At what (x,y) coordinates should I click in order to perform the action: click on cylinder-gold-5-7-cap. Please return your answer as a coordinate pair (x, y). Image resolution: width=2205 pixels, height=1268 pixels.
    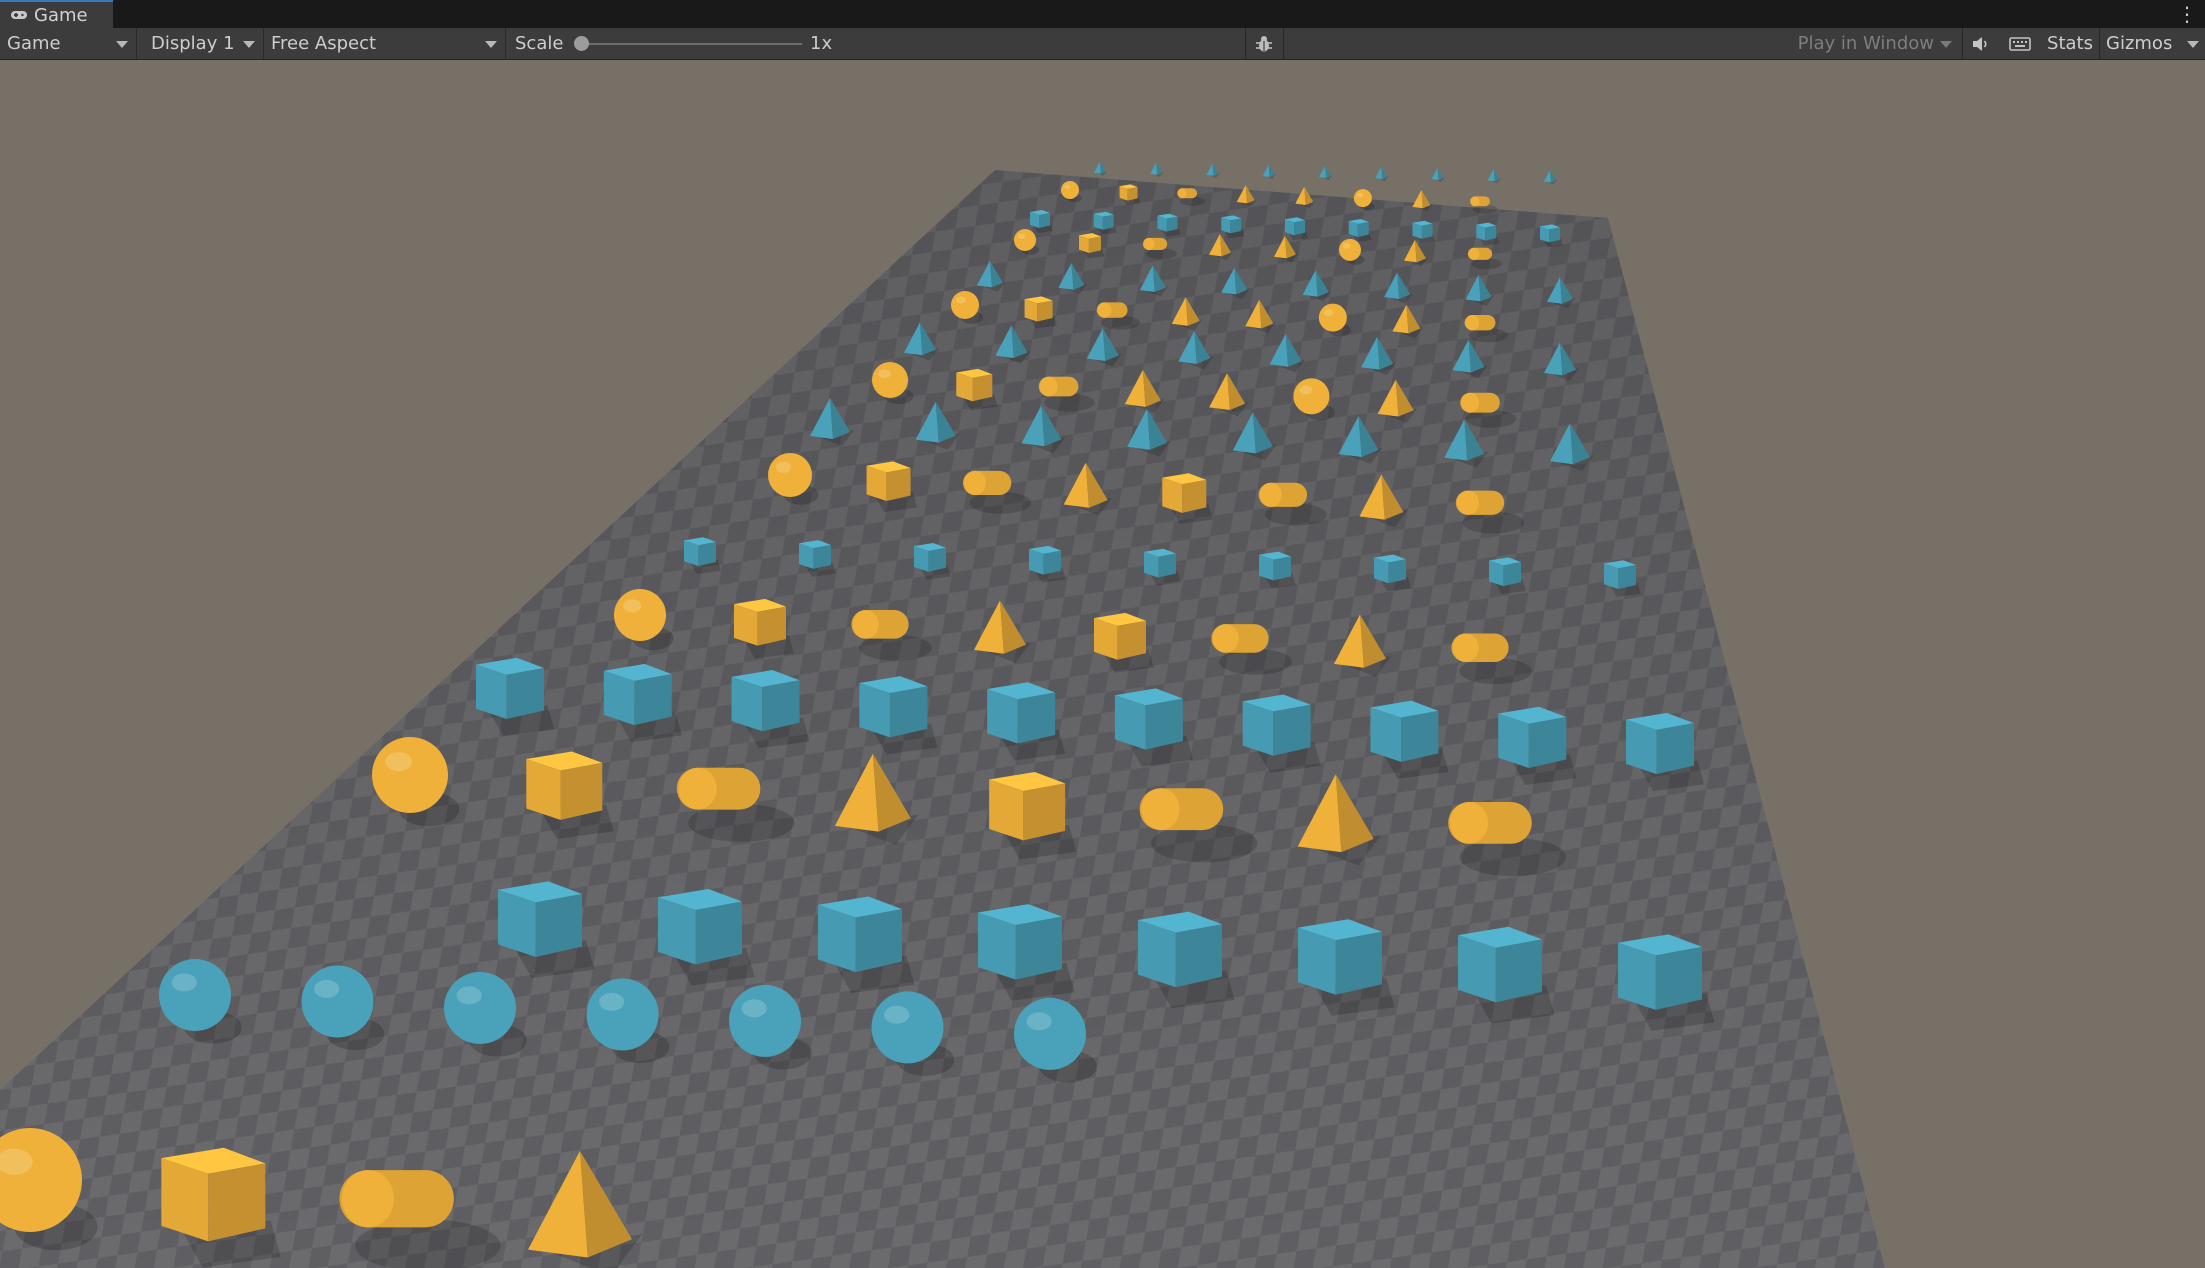
    Looking at the image, I should click on (1472, 322).